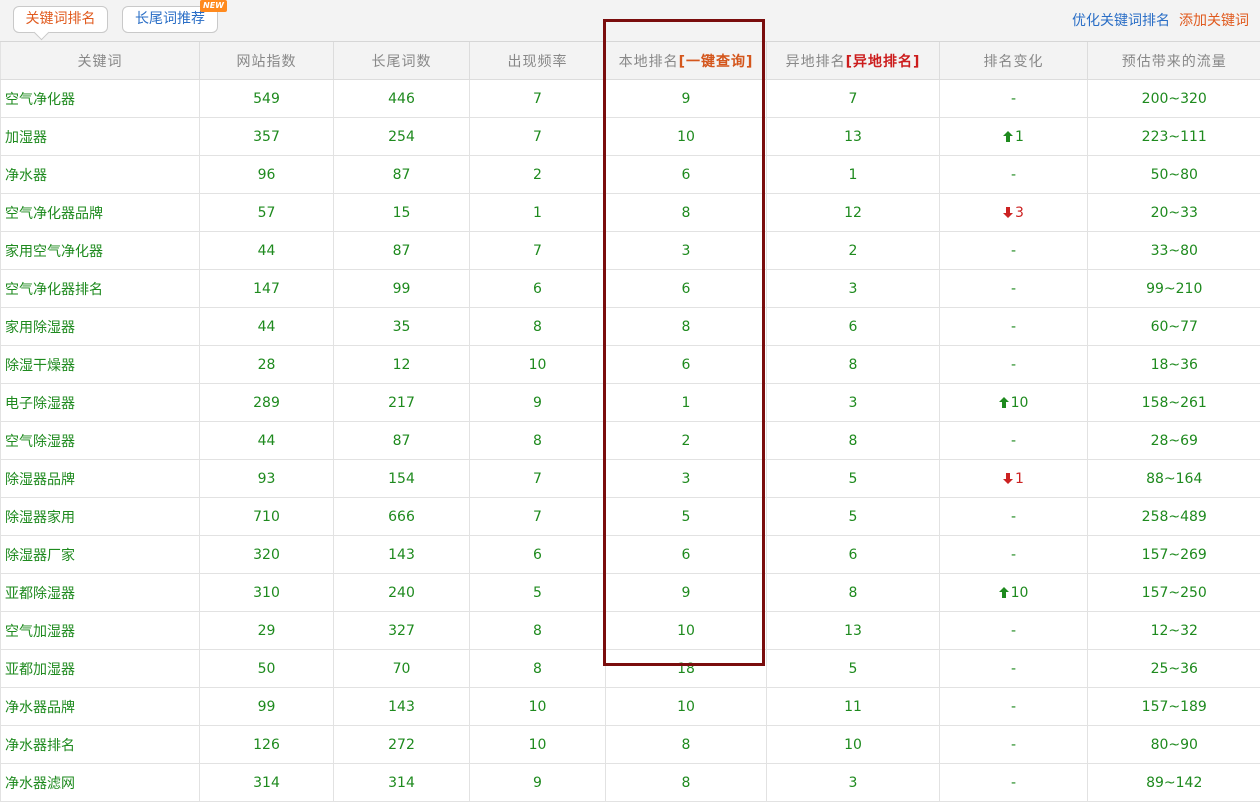 Image resolution: width=1260 pixels, height=802 pixels. What do you see at coordinates (100, 669) in the screenshot?
I see `keyword-cell: 亚都加湿器` at bounding box center [100, 669].